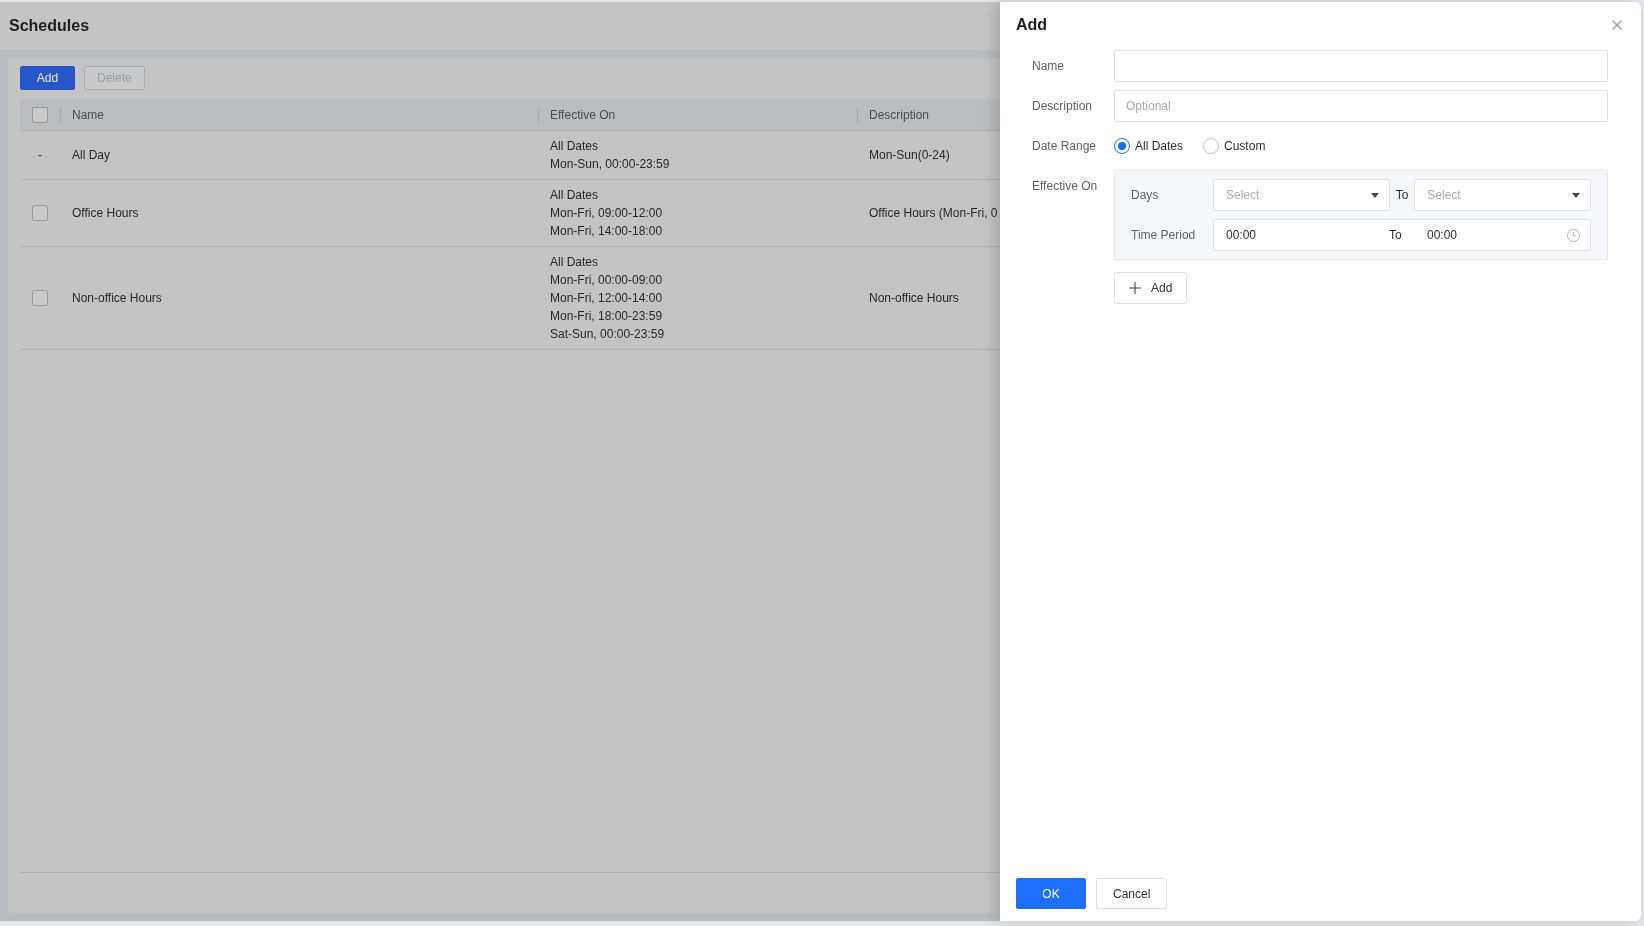 This screenshot has height=926, width=1644. Describe the element at coordinates (1151, 288) in the screenshot. I see `add-period-button: Add` at that location.